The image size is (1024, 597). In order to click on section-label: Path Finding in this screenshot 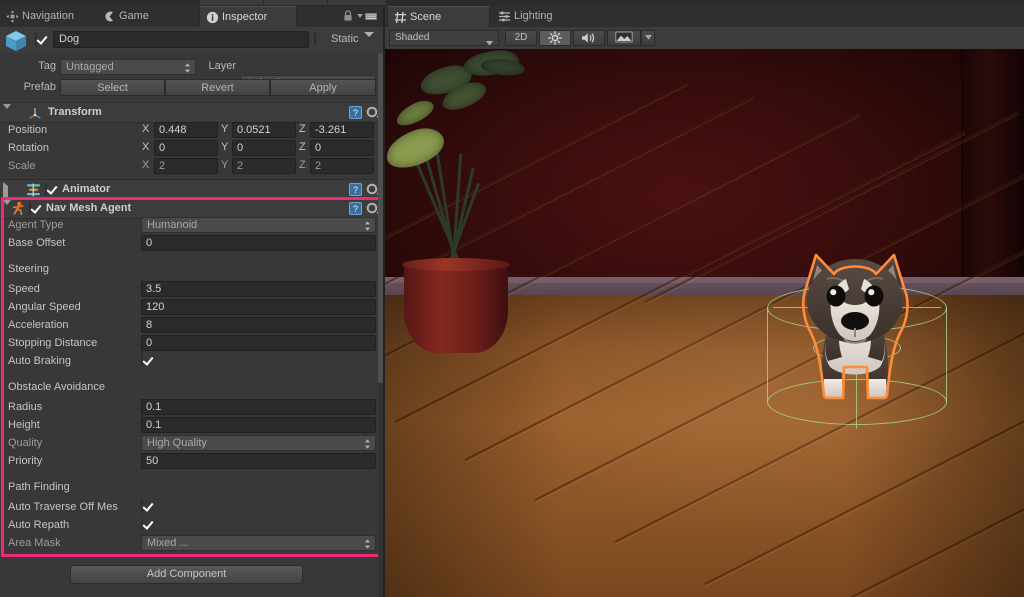, I will do `click(39, 487)`.